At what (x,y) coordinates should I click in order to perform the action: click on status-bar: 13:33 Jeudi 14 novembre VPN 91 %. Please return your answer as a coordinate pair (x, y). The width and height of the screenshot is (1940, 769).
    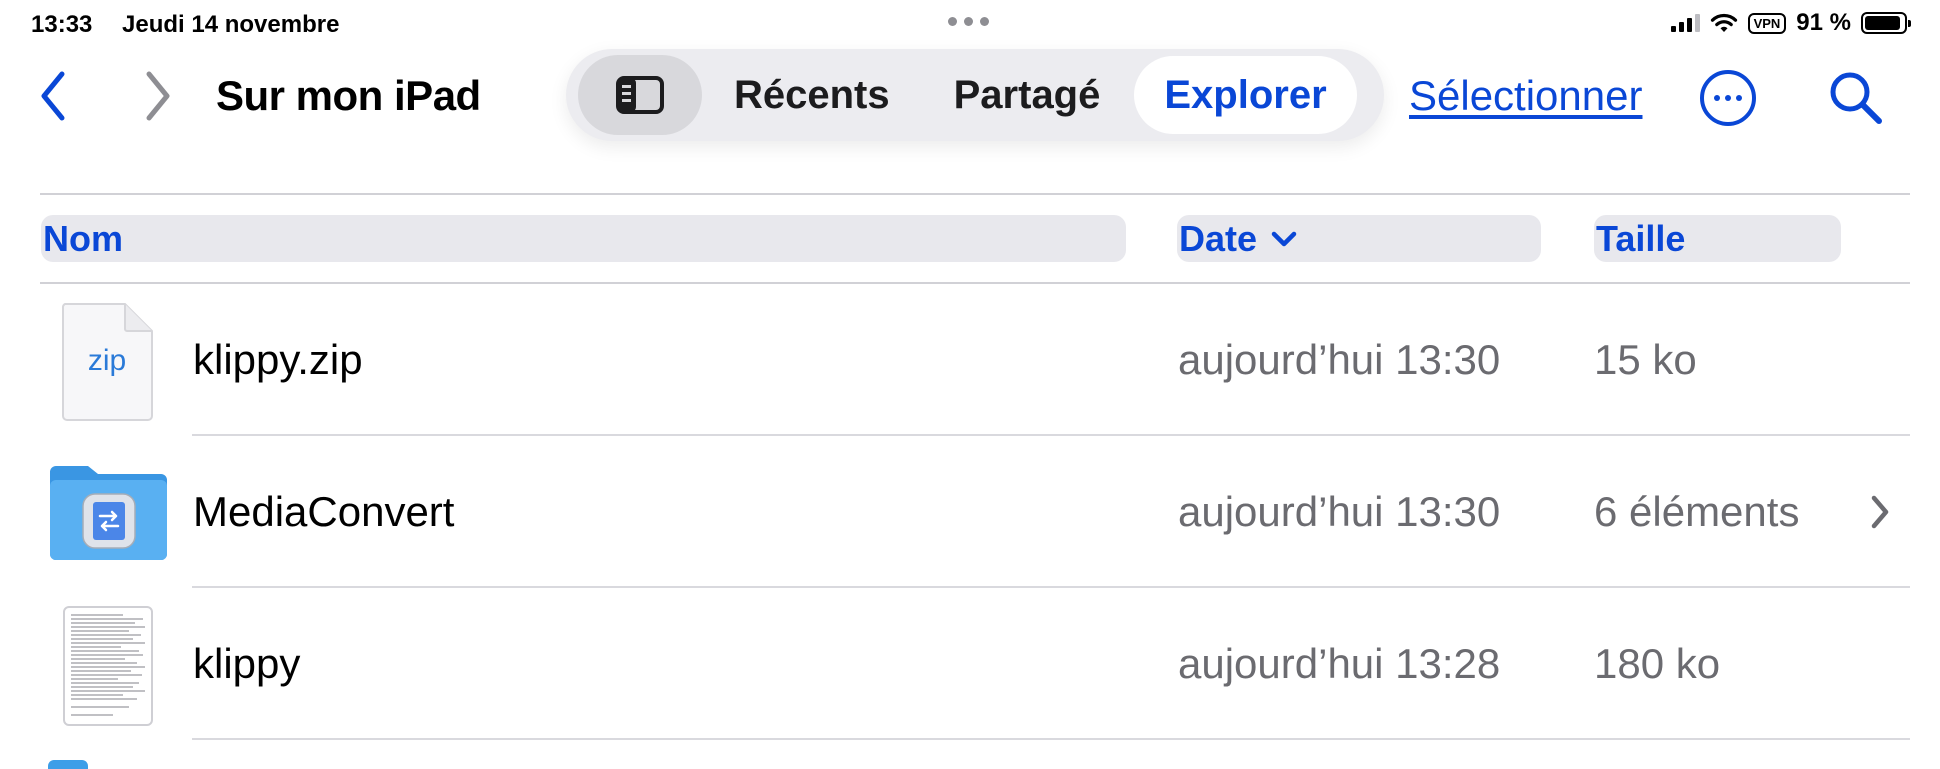
    Looking at the image, I should click on (970, 23).